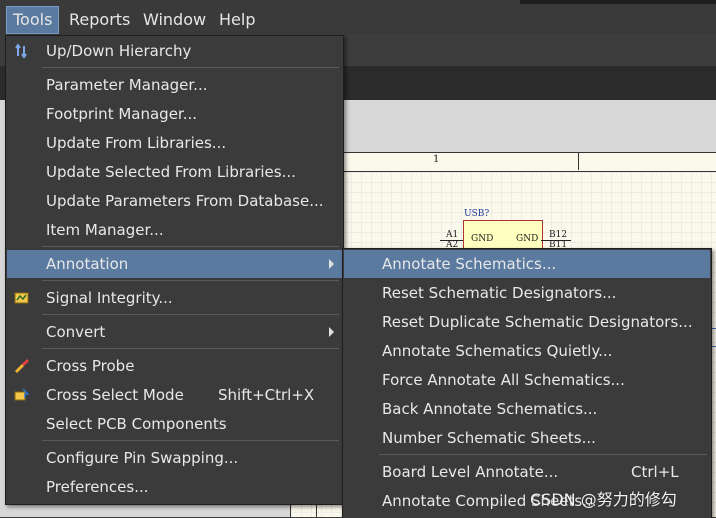 Image resolution: width=716 pixels, height=518 pixels. I want to click on menu-item-label: Convert, so click(76, 332).